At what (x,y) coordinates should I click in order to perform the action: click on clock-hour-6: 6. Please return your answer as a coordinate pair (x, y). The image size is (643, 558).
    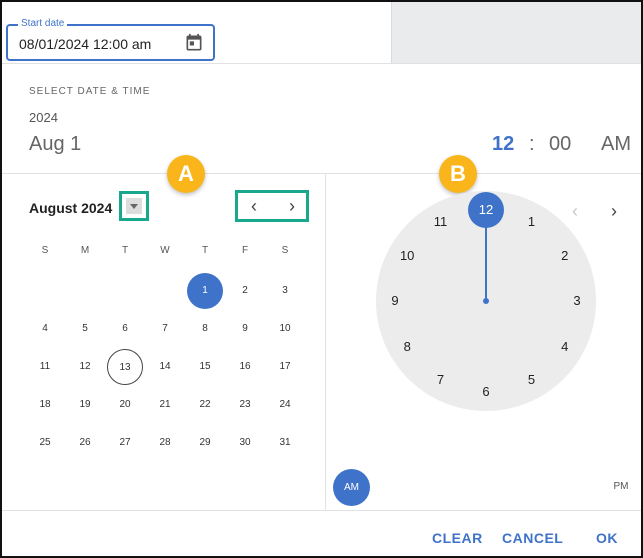
    Looking at the image, I should click on (486, 392).